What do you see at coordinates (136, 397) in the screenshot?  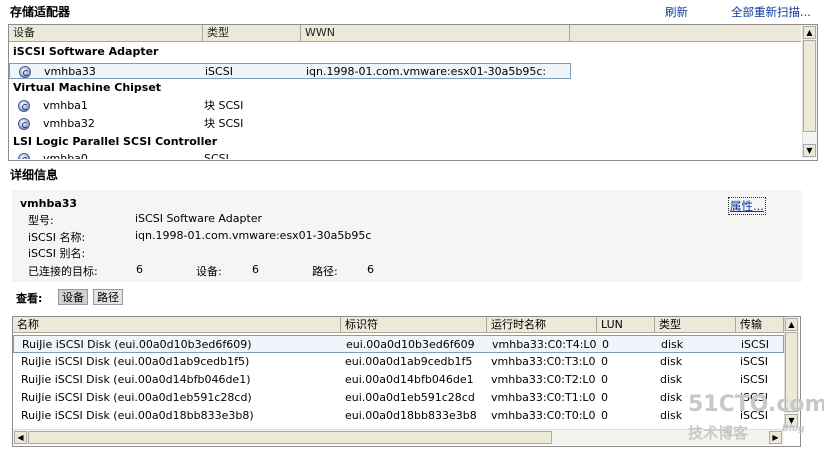 I see `disk-name: RuiJie iSCSI Disk (eui.00a0d1eb591c28cd)` at bounding box center [136, 397].